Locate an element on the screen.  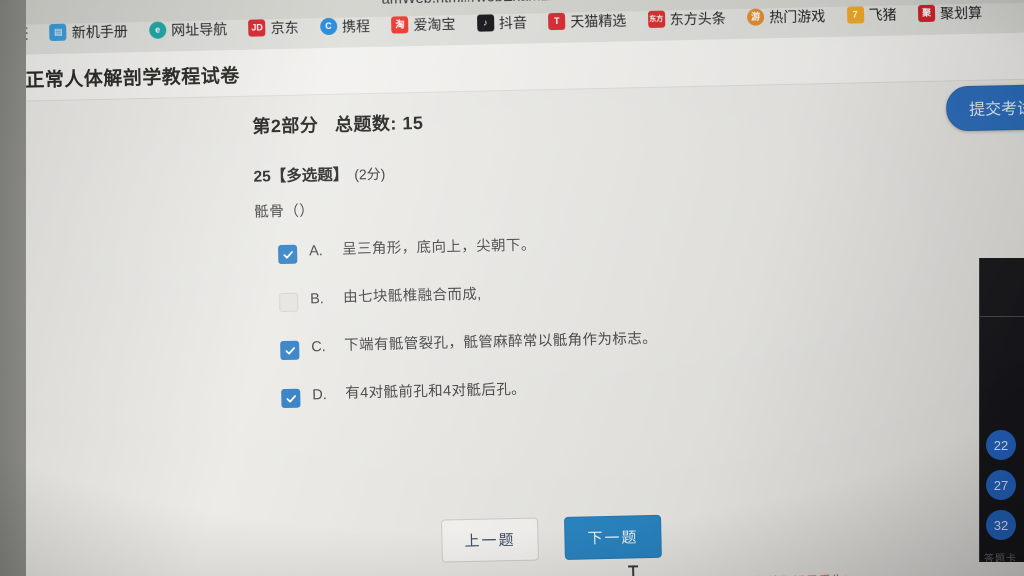
manual-icon: ▤ is located at coordinates (58, 32).